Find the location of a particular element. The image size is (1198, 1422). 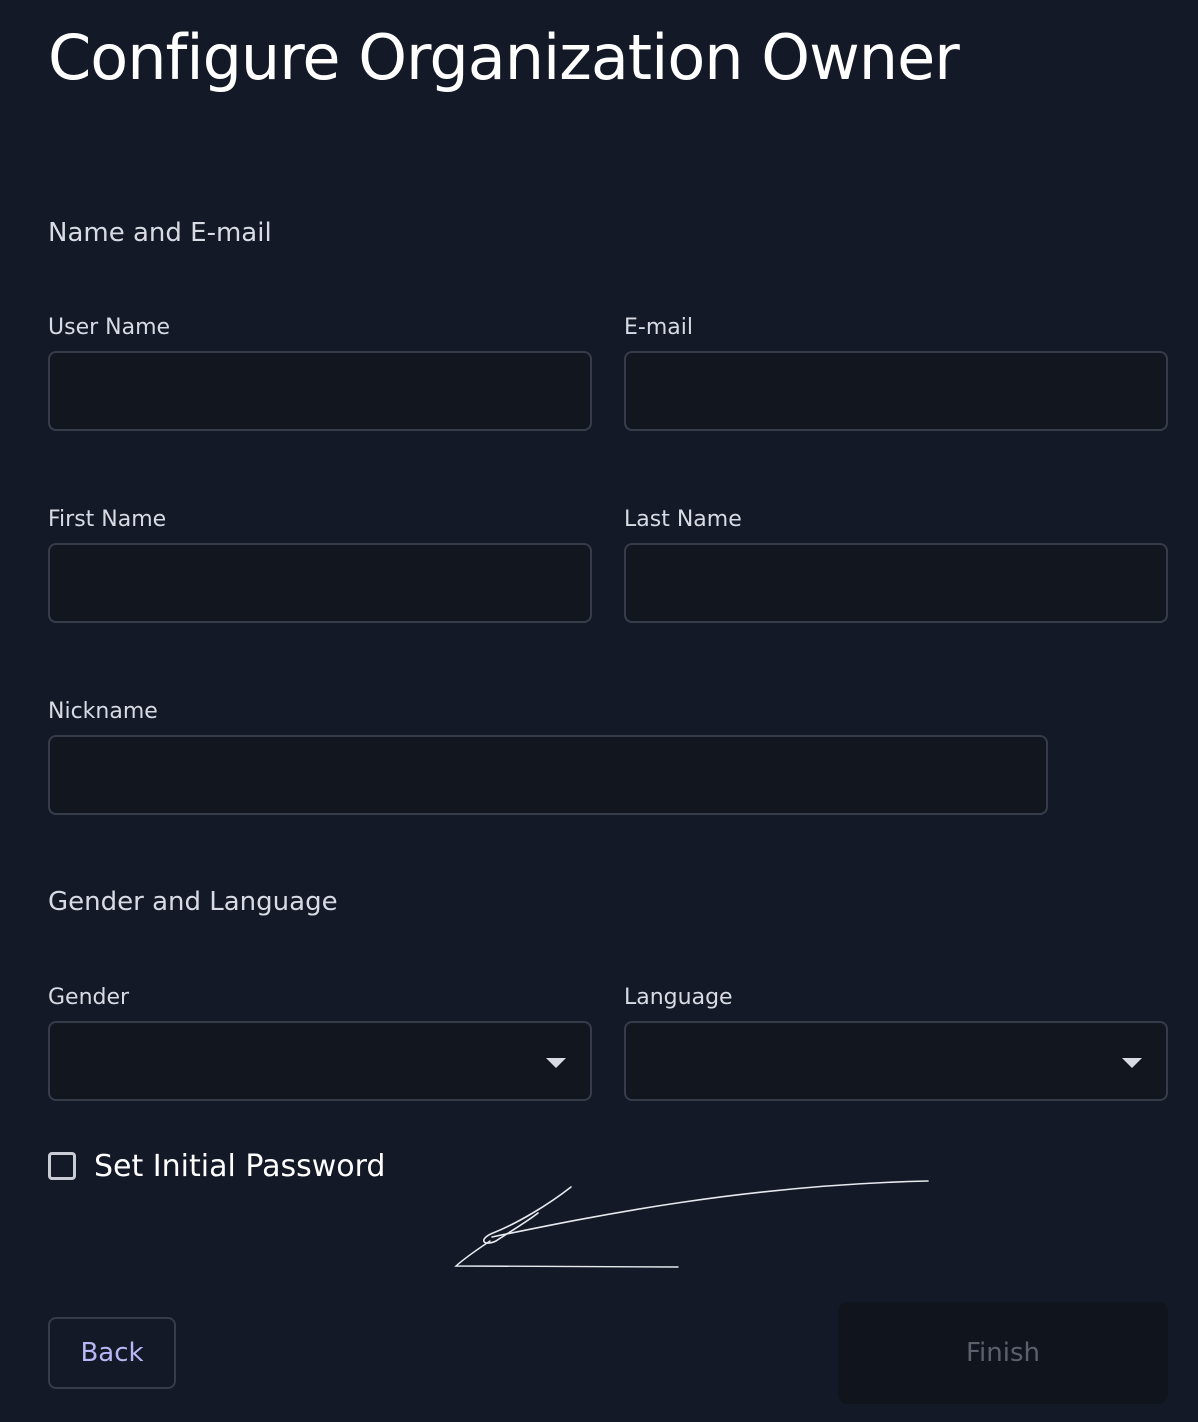

email-label: E-mail is located at coordinates (658, 327).